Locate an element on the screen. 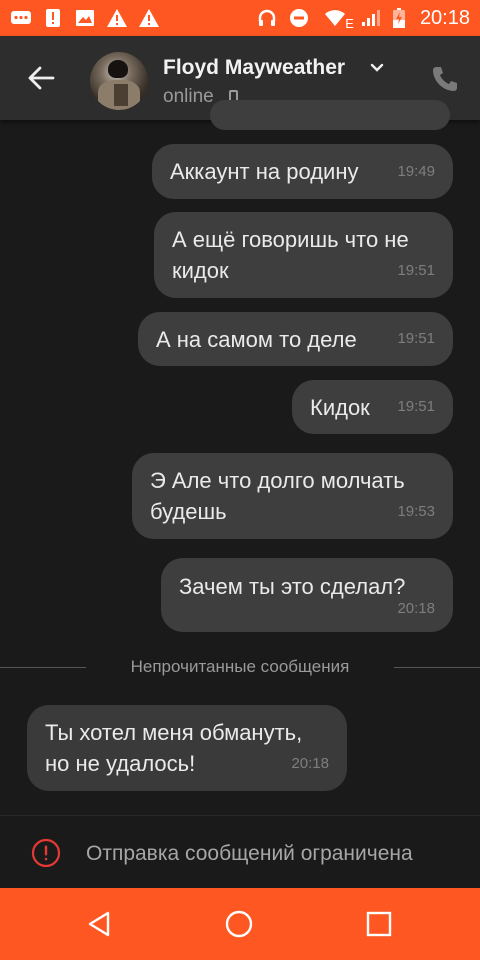 The image size is (480, 960). message-text: но не удалось! is located at coordinates (120, 763).